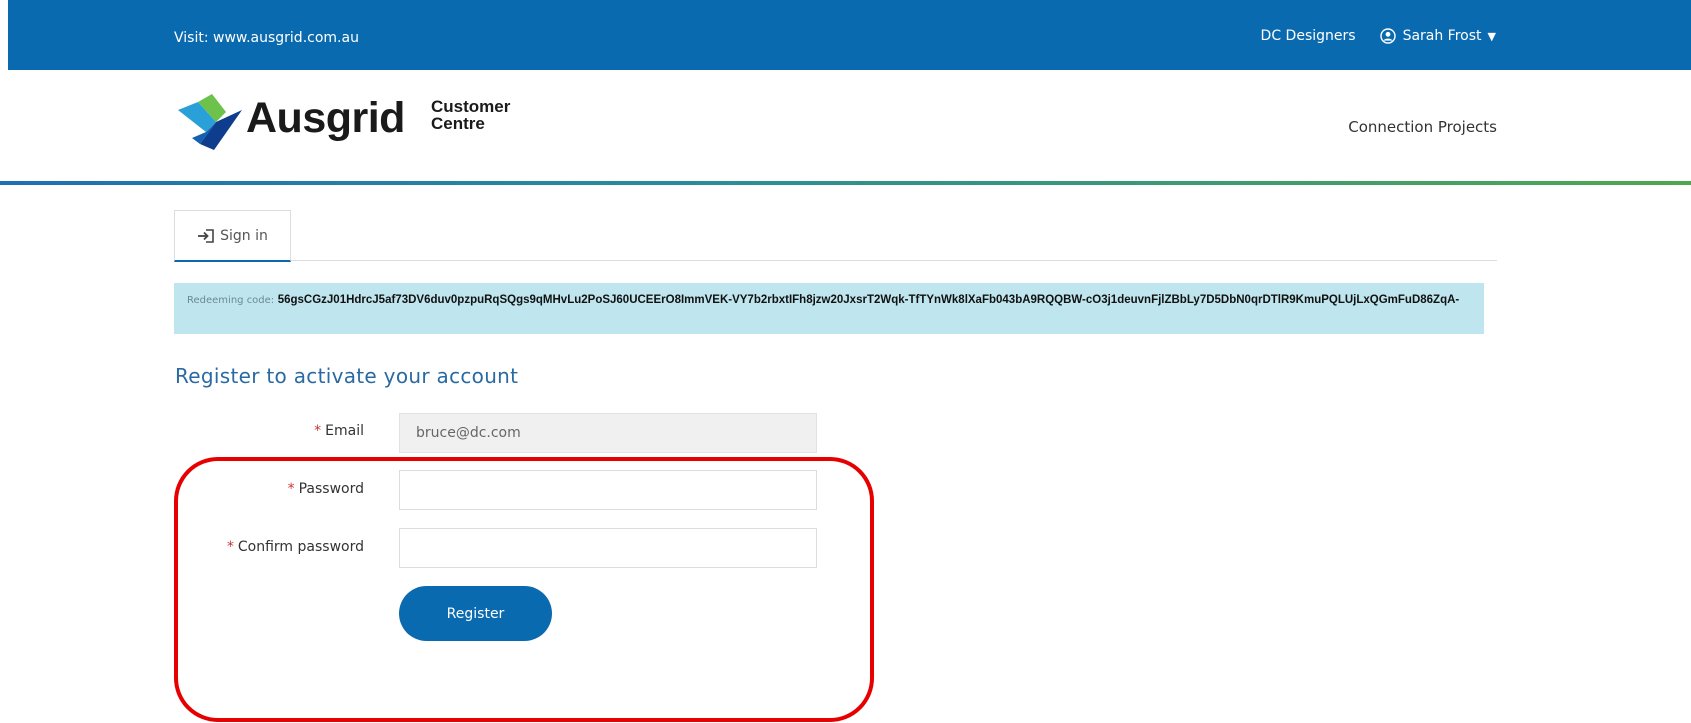  I want to click on visit-label: Visit:, so click(191, 38).